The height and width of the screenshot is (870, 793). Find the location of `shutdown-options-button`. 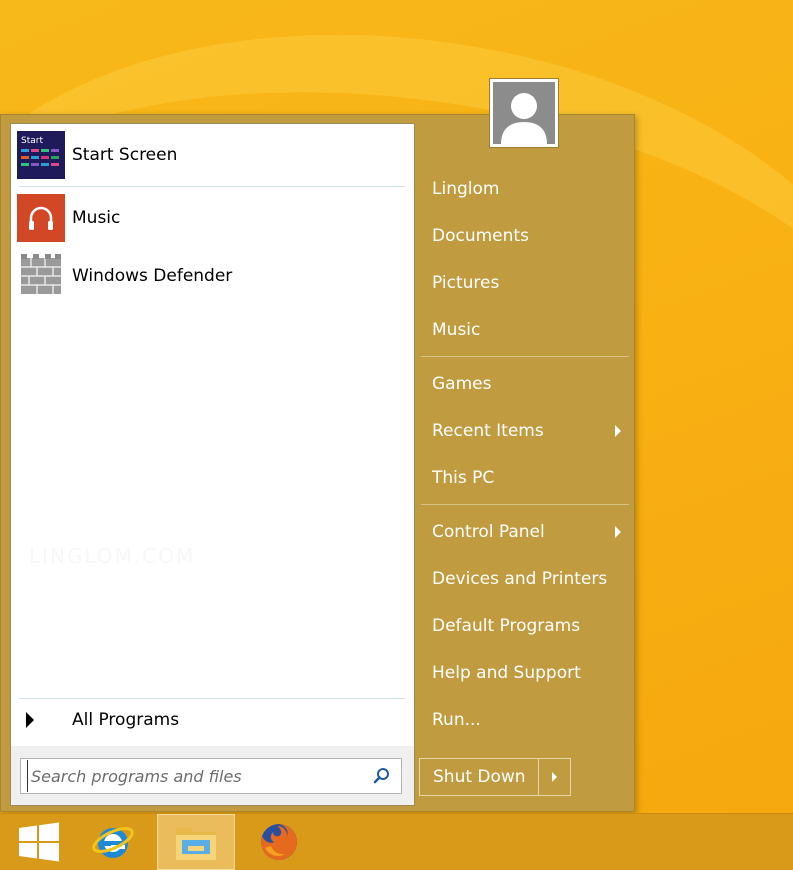

shutdown-options-button is located at coordinates (554, 777).